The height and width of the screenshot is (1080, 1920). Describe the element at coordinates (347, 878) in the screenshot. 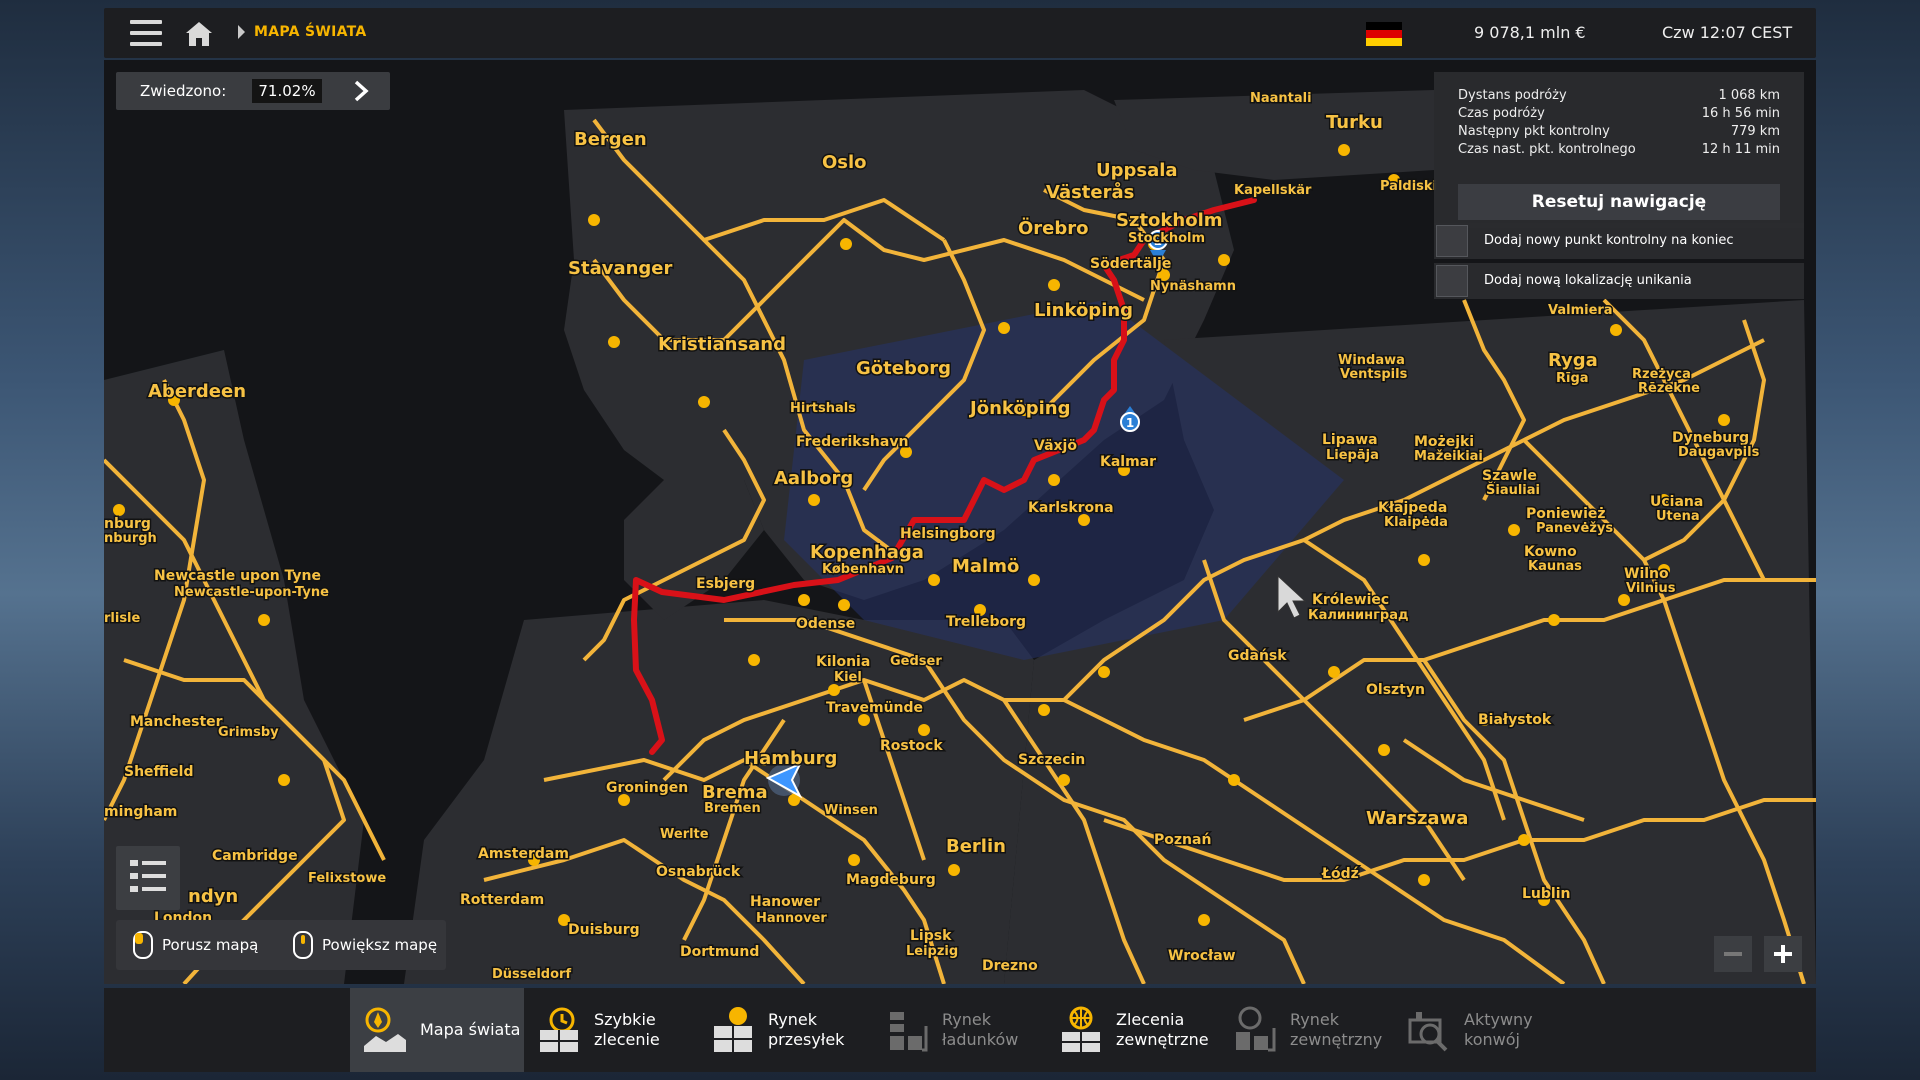

I see `map-label-felixstowe: Felixstowe` at that location.